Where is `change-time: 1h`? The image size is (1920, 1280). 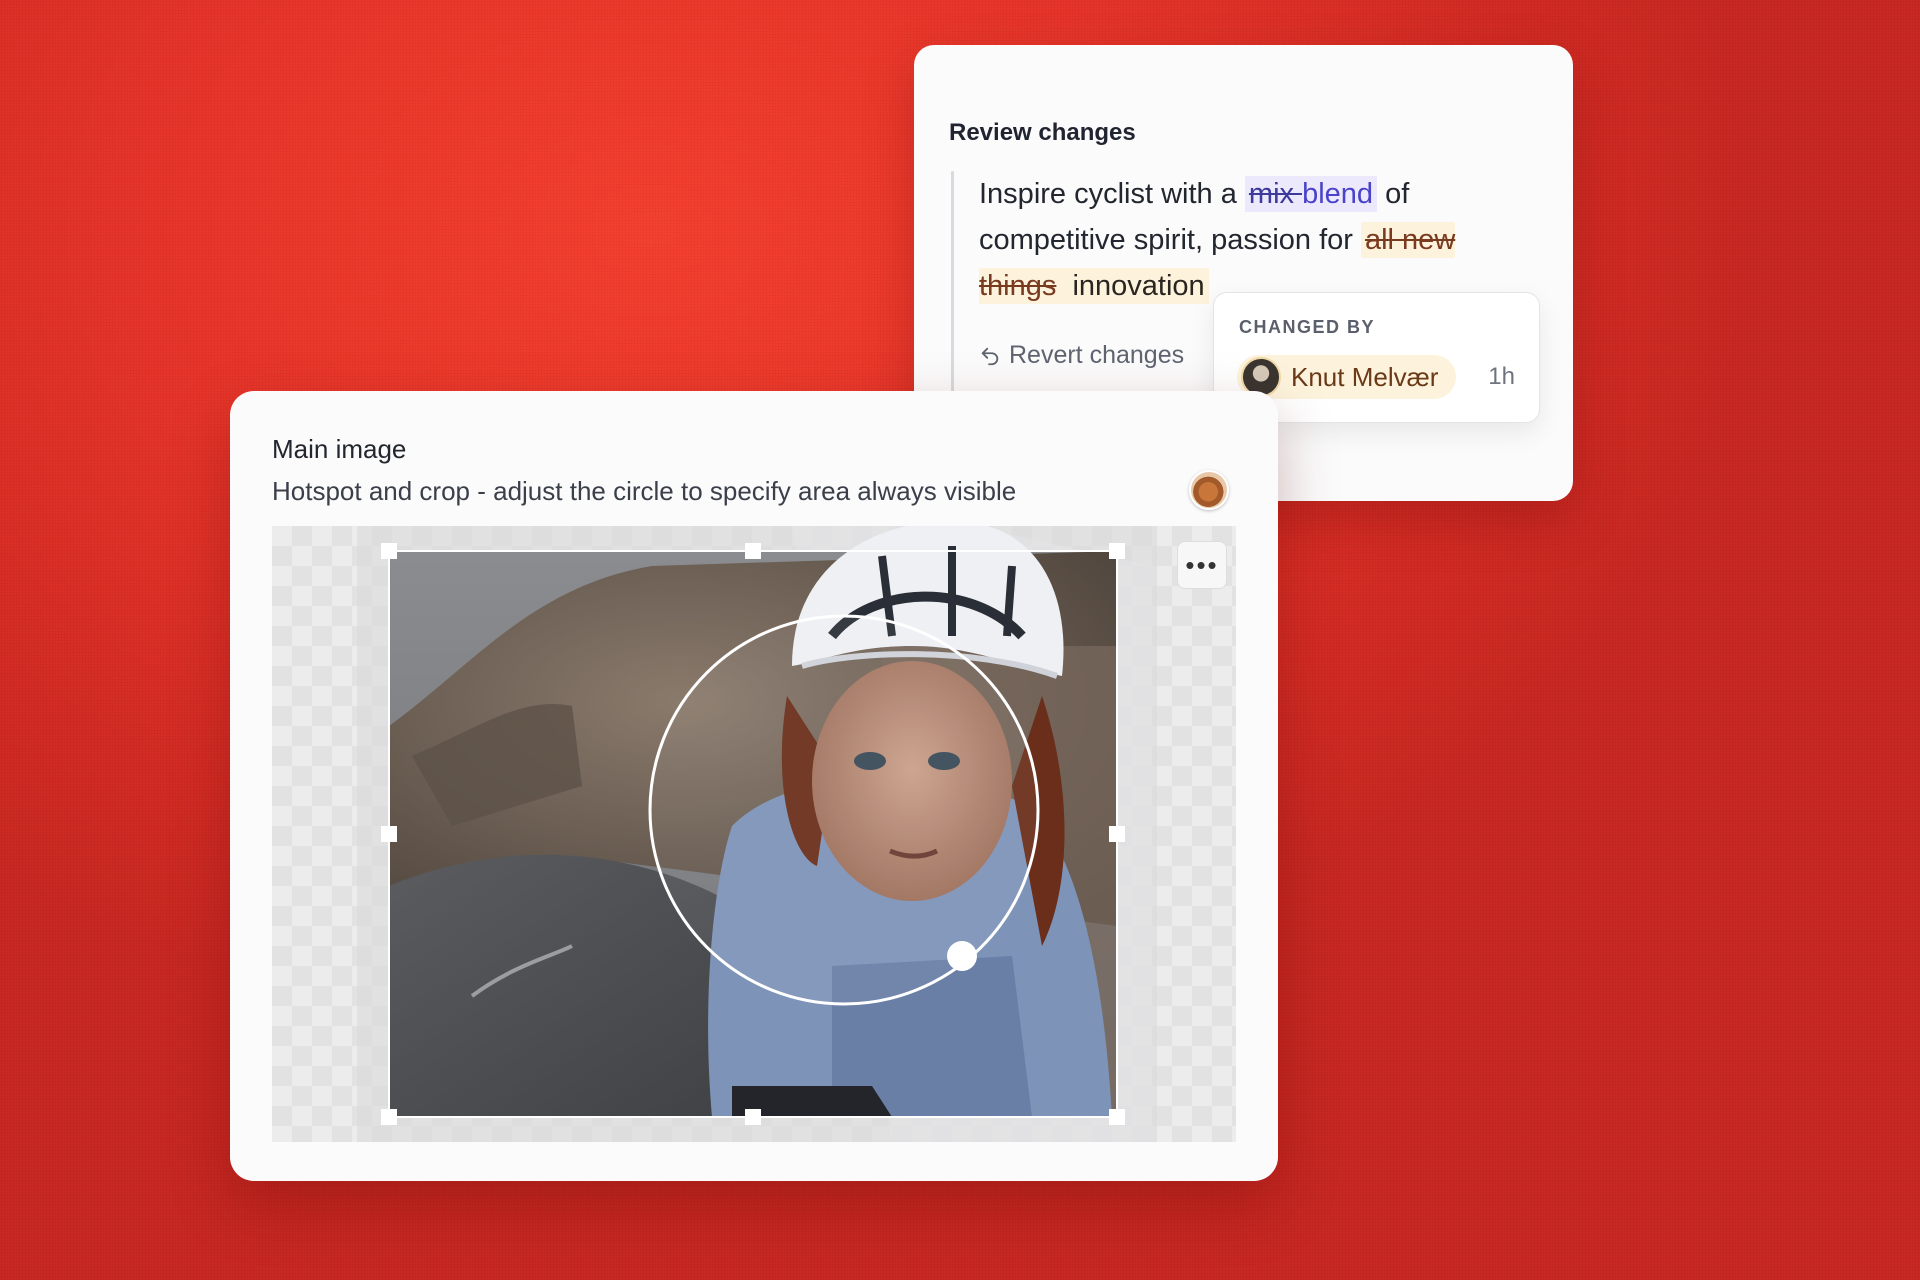 change-time: 1h is located at coordinates (1501, 376).